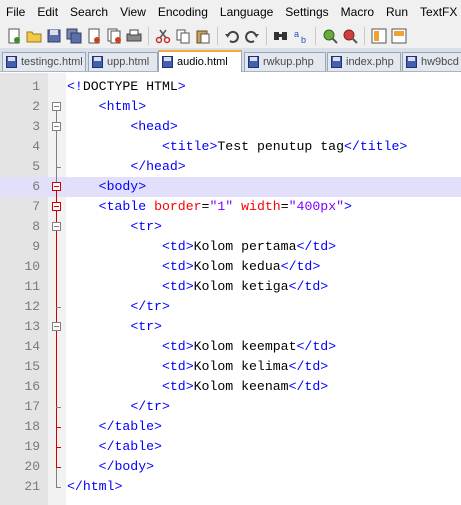 The height and width of the screenshot is (505, 461). I want to click on code-text: </html>, so click(94, 487).